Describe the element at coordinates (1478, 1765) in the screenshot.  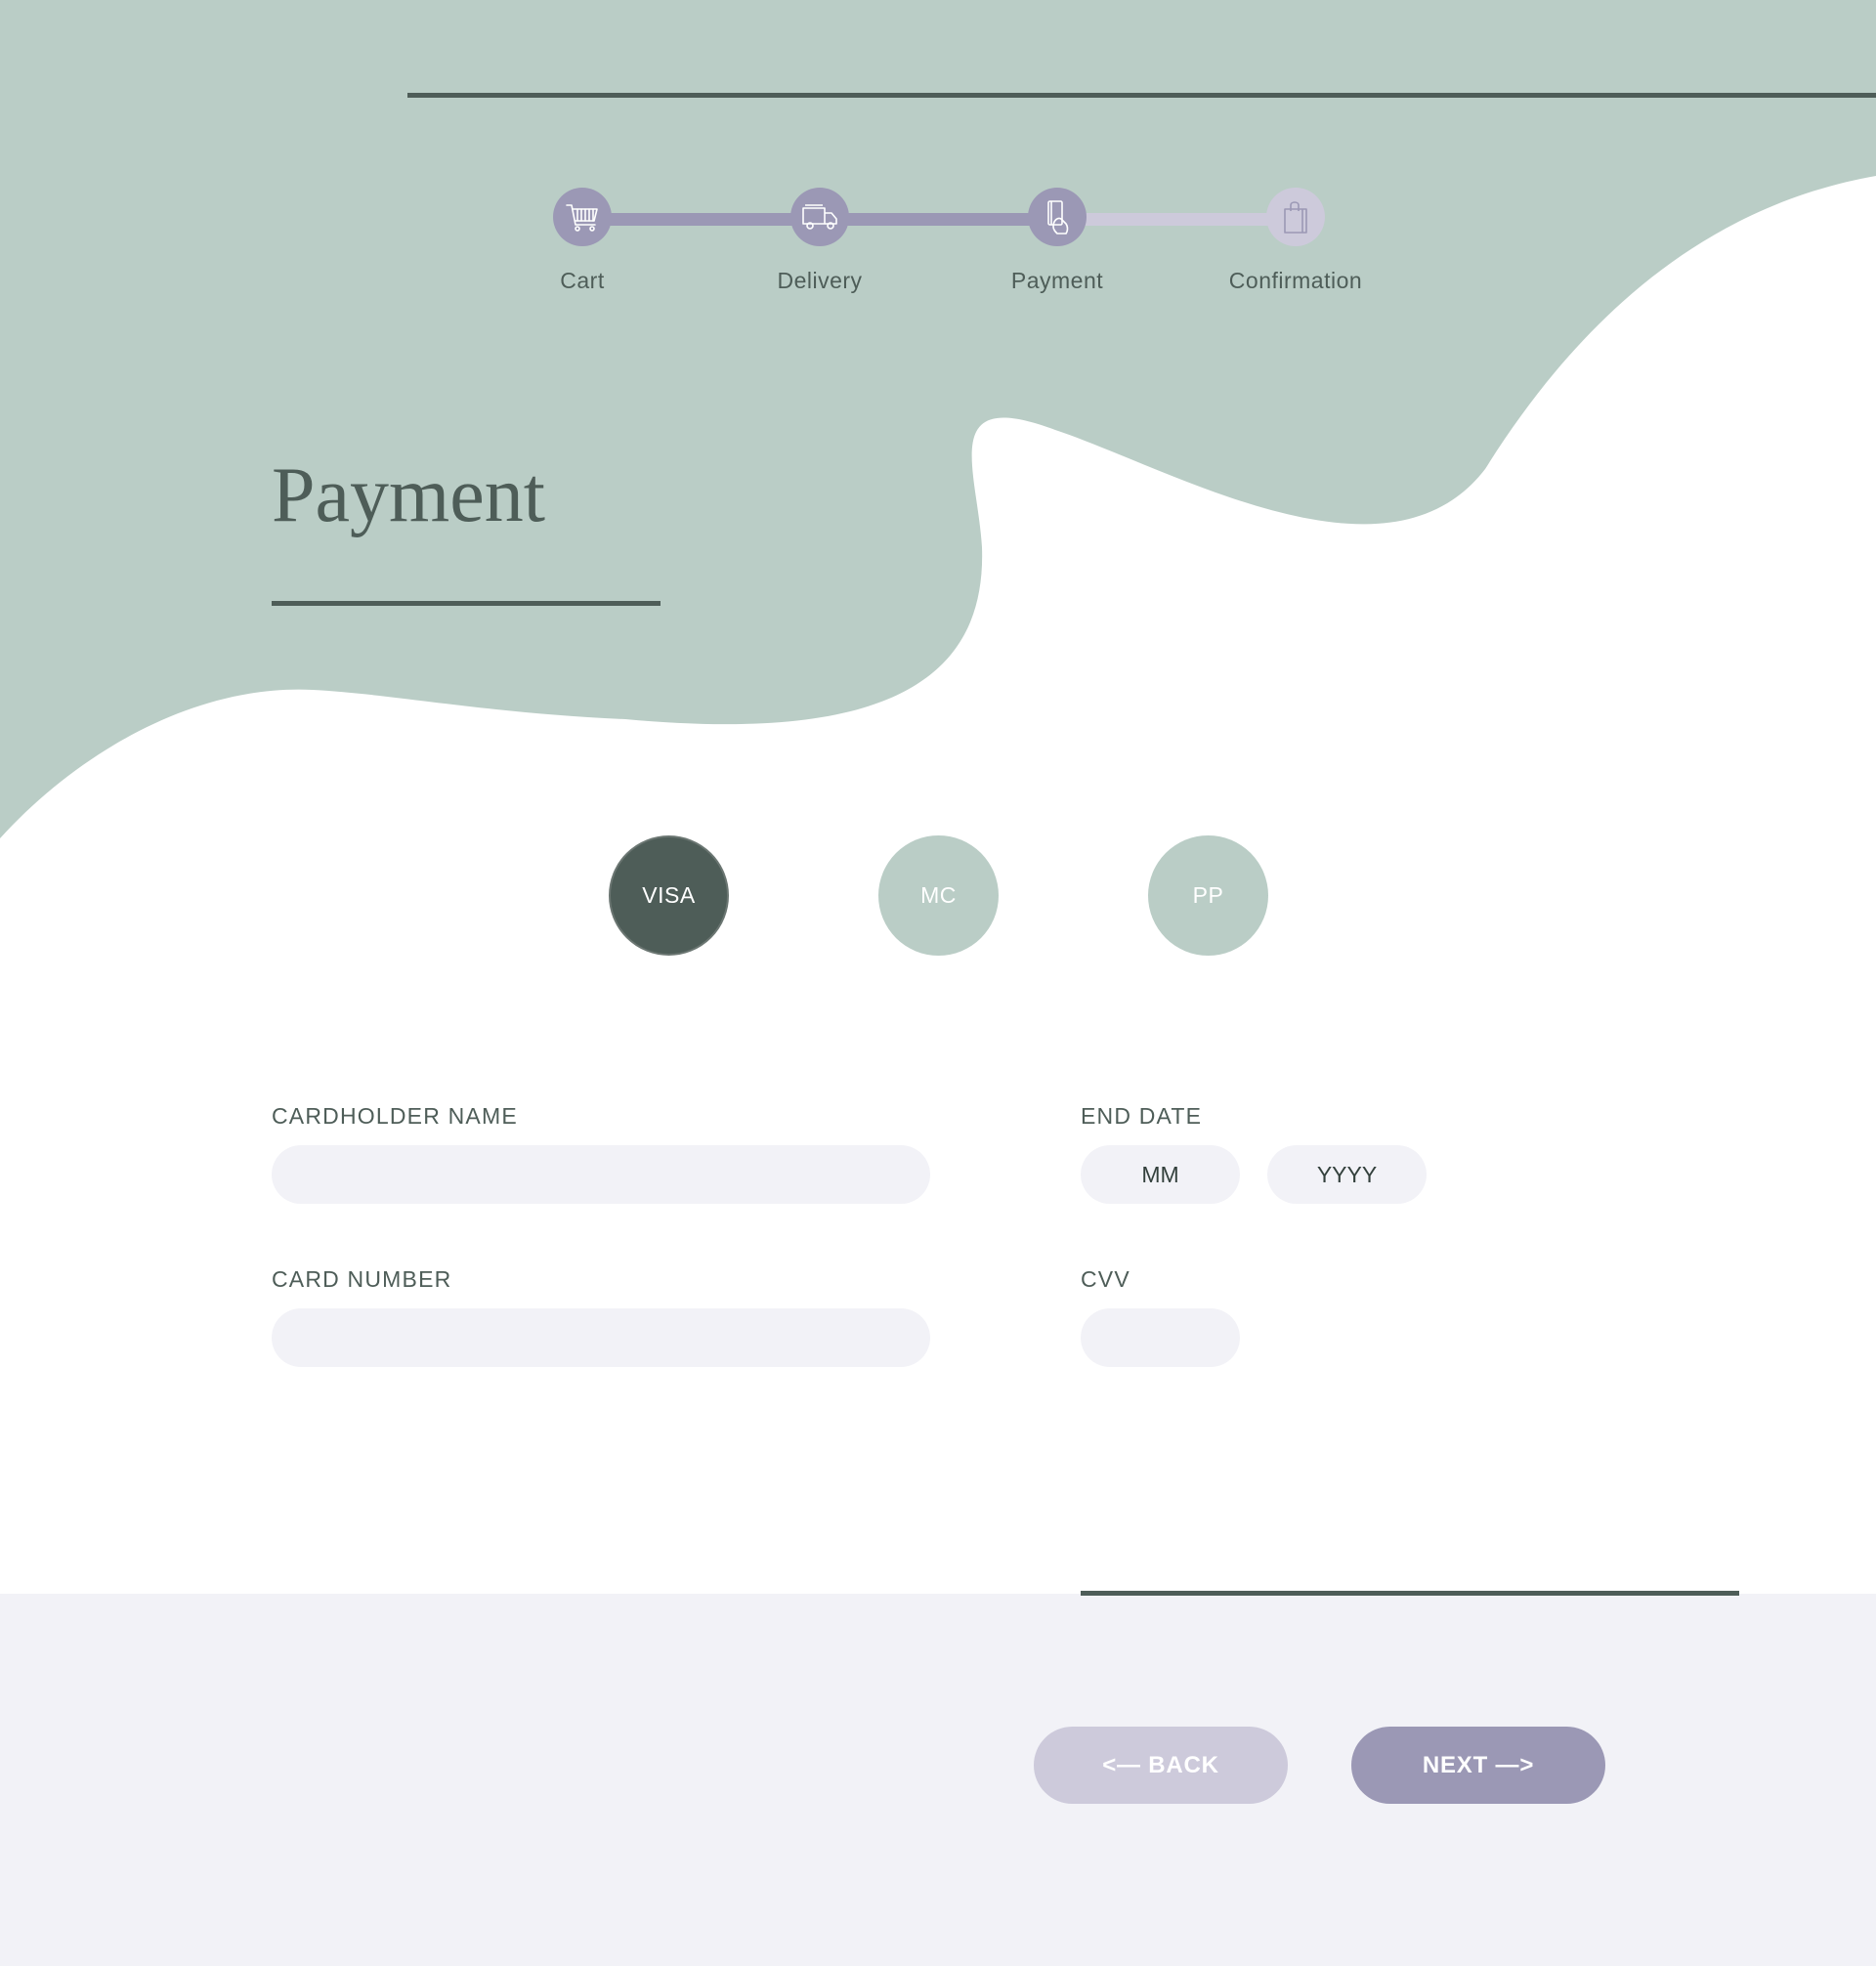
I see `next-button: NEXT —>` at that location.